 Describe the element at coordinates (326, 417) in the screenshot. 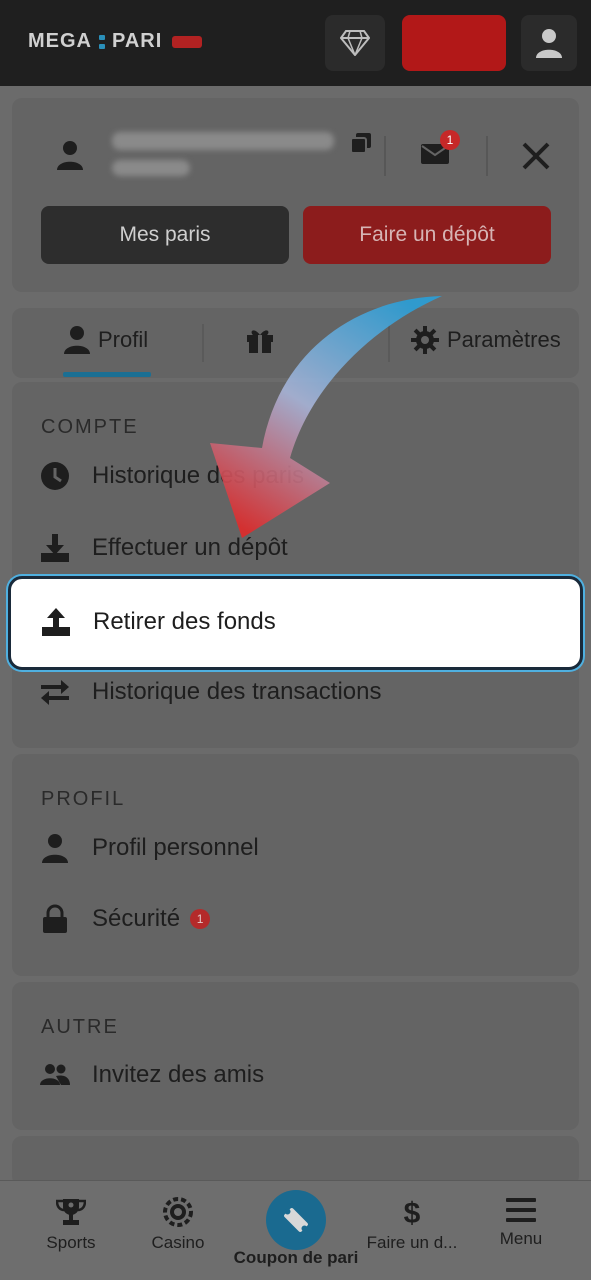

I see `tutorial-arrow` at that location.